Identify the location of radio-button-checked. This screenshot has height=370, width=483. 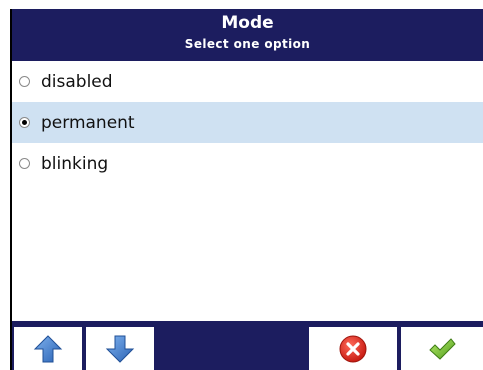
(24, 122).